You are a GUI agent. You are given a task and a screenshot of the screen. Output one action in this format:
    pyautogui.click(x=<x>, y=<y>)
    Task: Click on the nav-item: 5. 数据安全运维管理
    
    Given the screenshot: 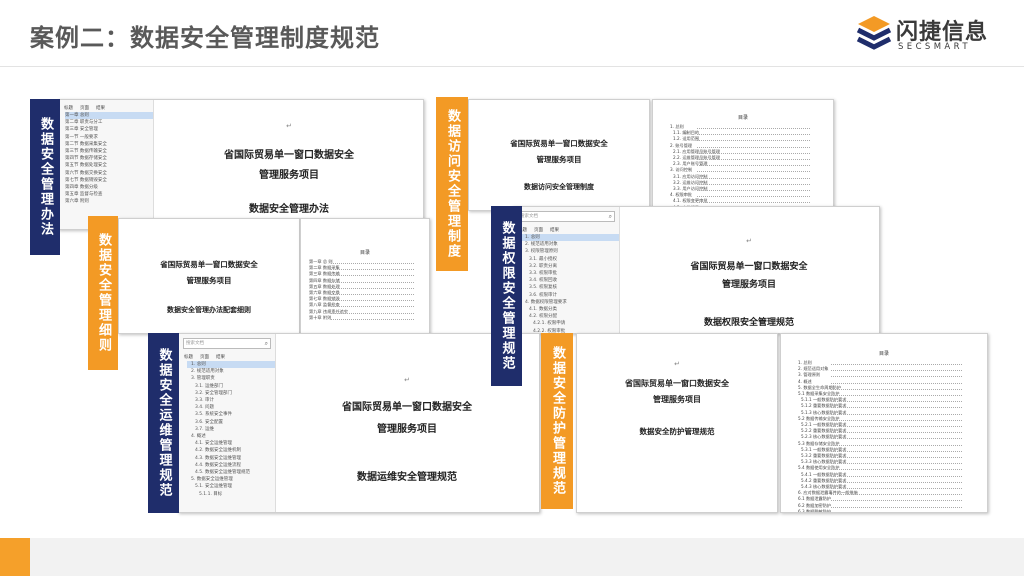 What is the action you would take?
    pyautogui.click(x=231, y=479)
    